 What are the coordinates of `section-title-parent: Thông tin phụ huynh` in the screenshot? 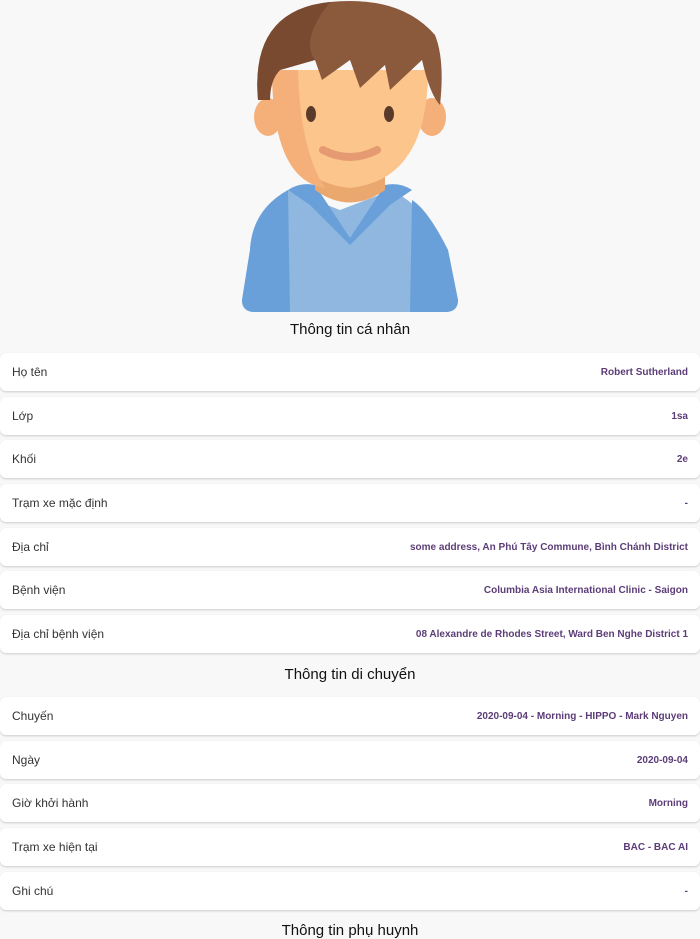 It's located at (350, 930).